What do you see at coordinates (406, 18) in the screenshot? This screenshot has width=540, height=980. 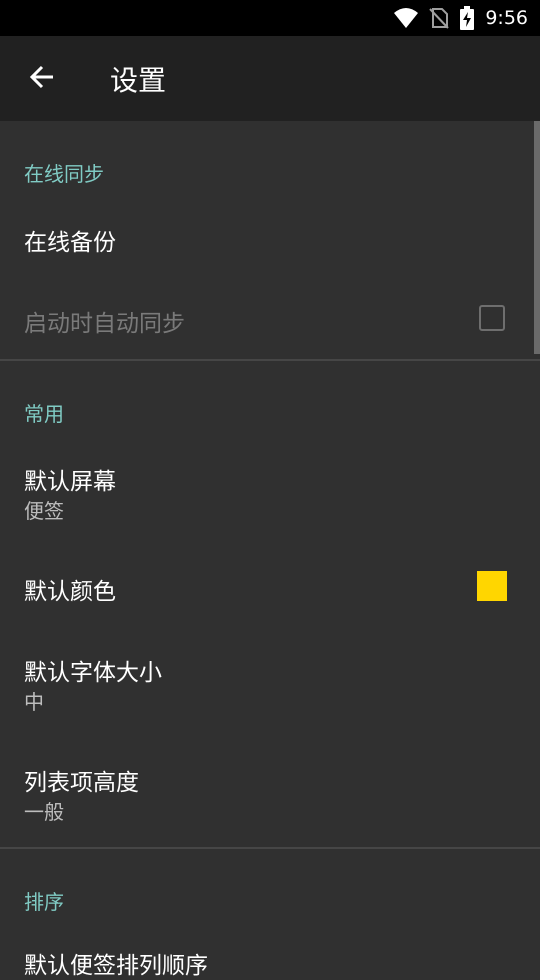 I see `wifi-icon` at bounding box center [406, 18].